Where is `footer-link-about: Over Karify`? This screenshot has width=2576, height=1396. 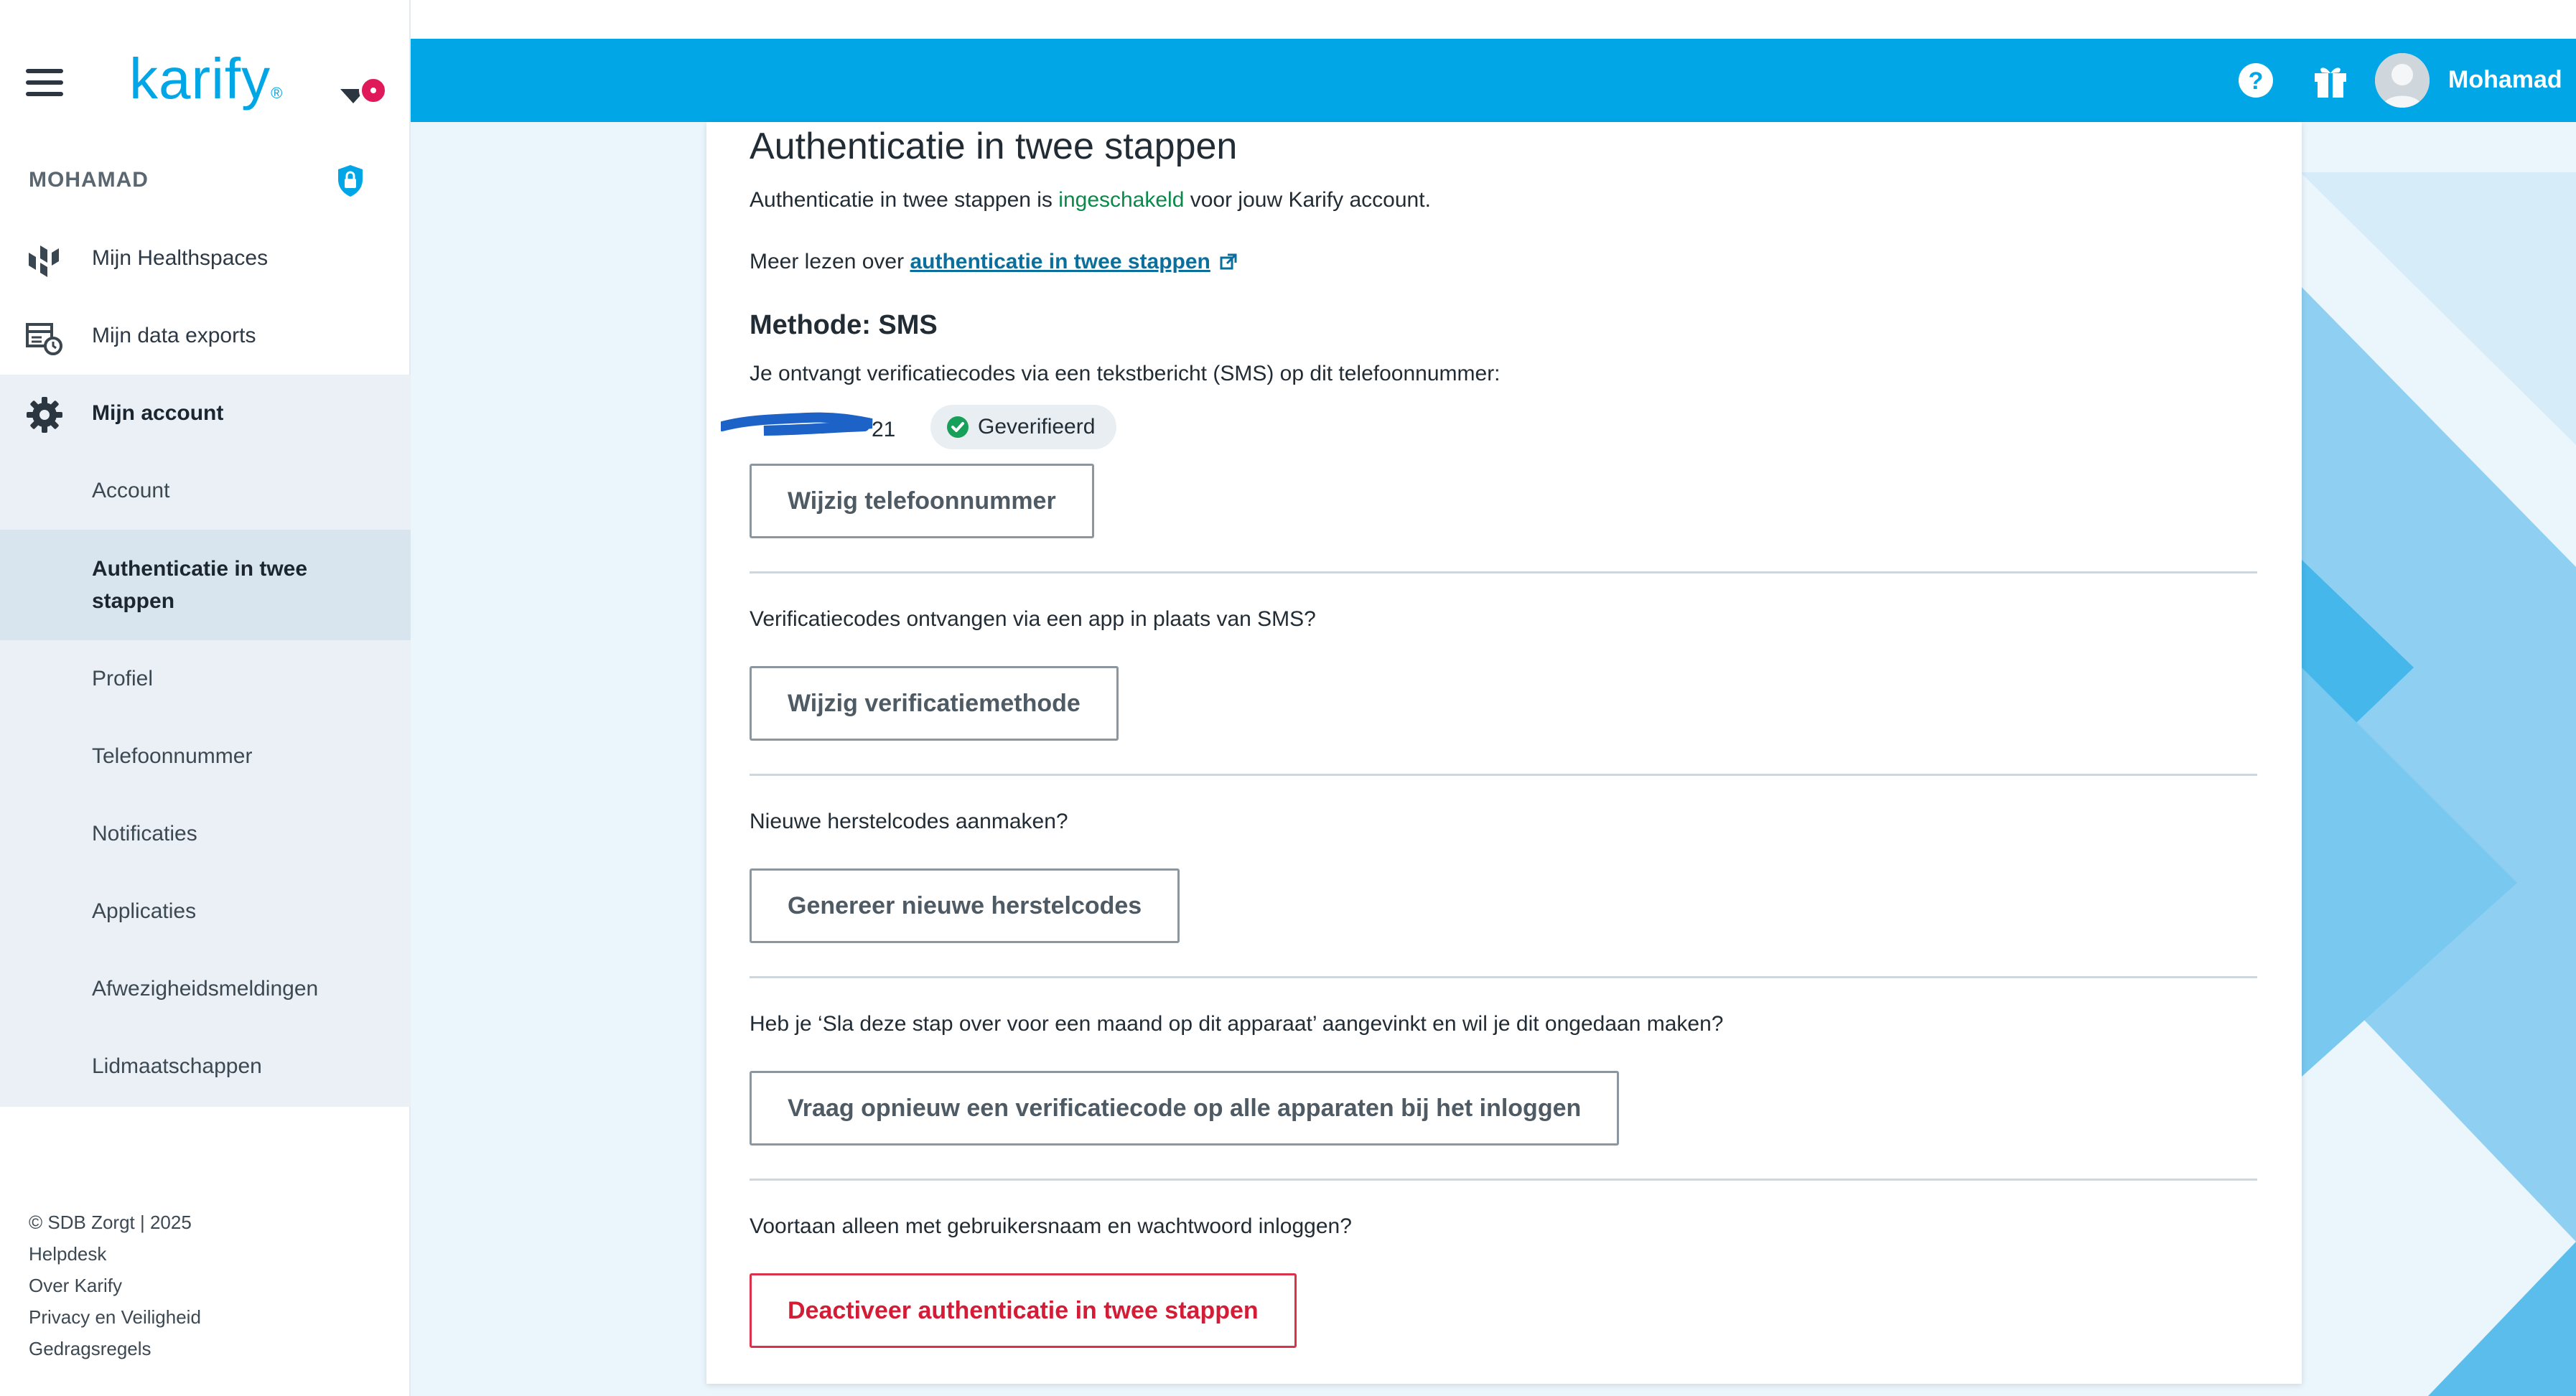 footer-link-about: Over Karify is located at coordinates (115, 1285).